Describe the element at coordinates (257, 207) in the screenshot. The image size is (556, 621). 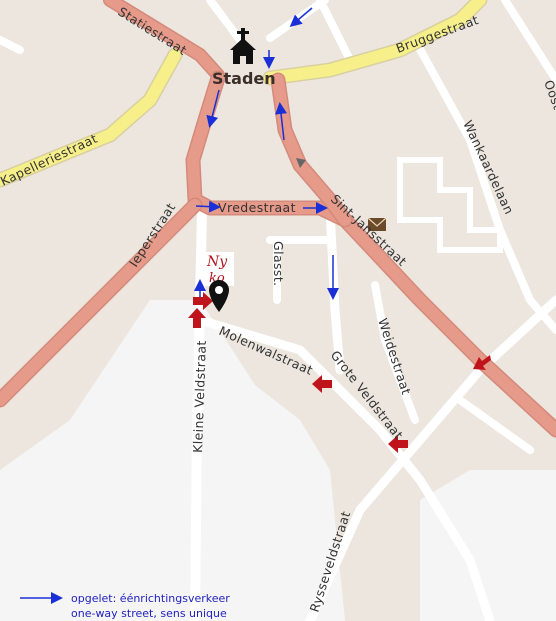
I see `label-vredestraat: Vredestraat` at that location.